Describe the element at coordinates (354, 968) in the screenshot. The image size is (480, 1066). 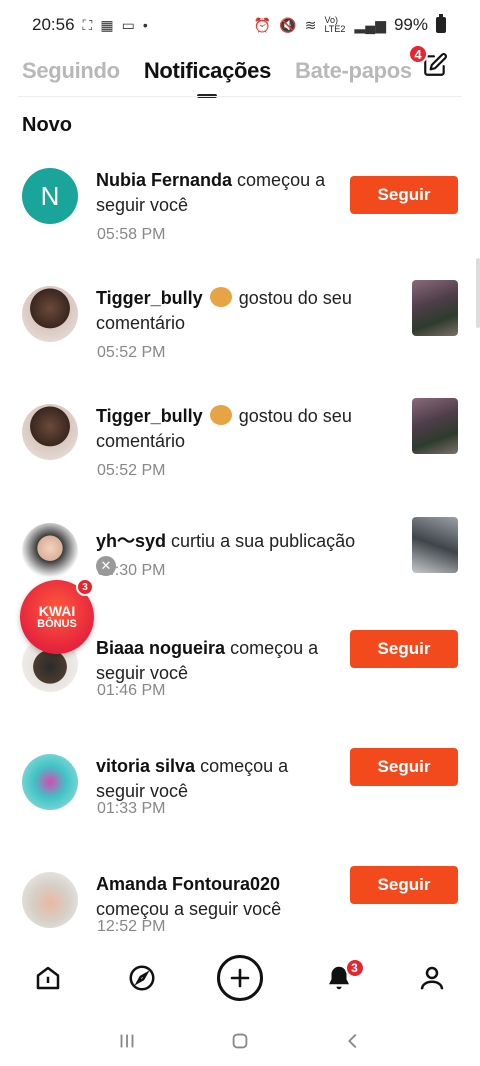
I see `notifications-badge: 3` at that location.